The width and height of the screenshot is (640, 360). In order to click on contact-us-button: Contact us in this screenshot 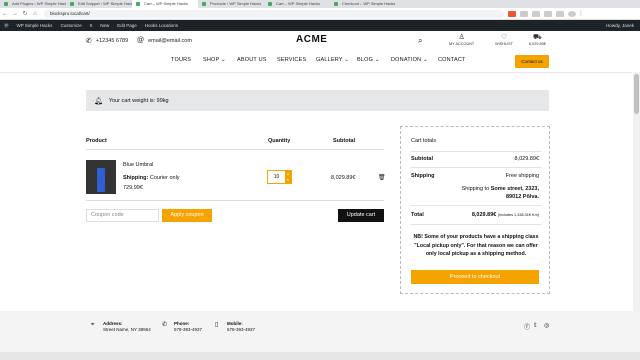, I will do `click(532, 61)`.